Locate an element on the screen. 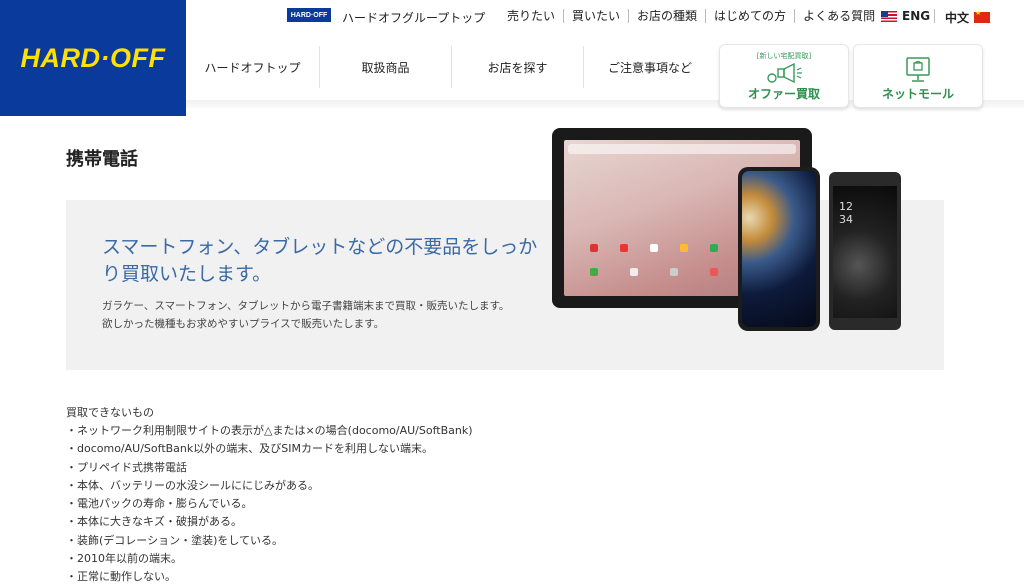 This screenshot has width=1024, height=586. offer-kaitori-button: [新しい宅配買取] オファー買取 is located at coordinates (784, 76).